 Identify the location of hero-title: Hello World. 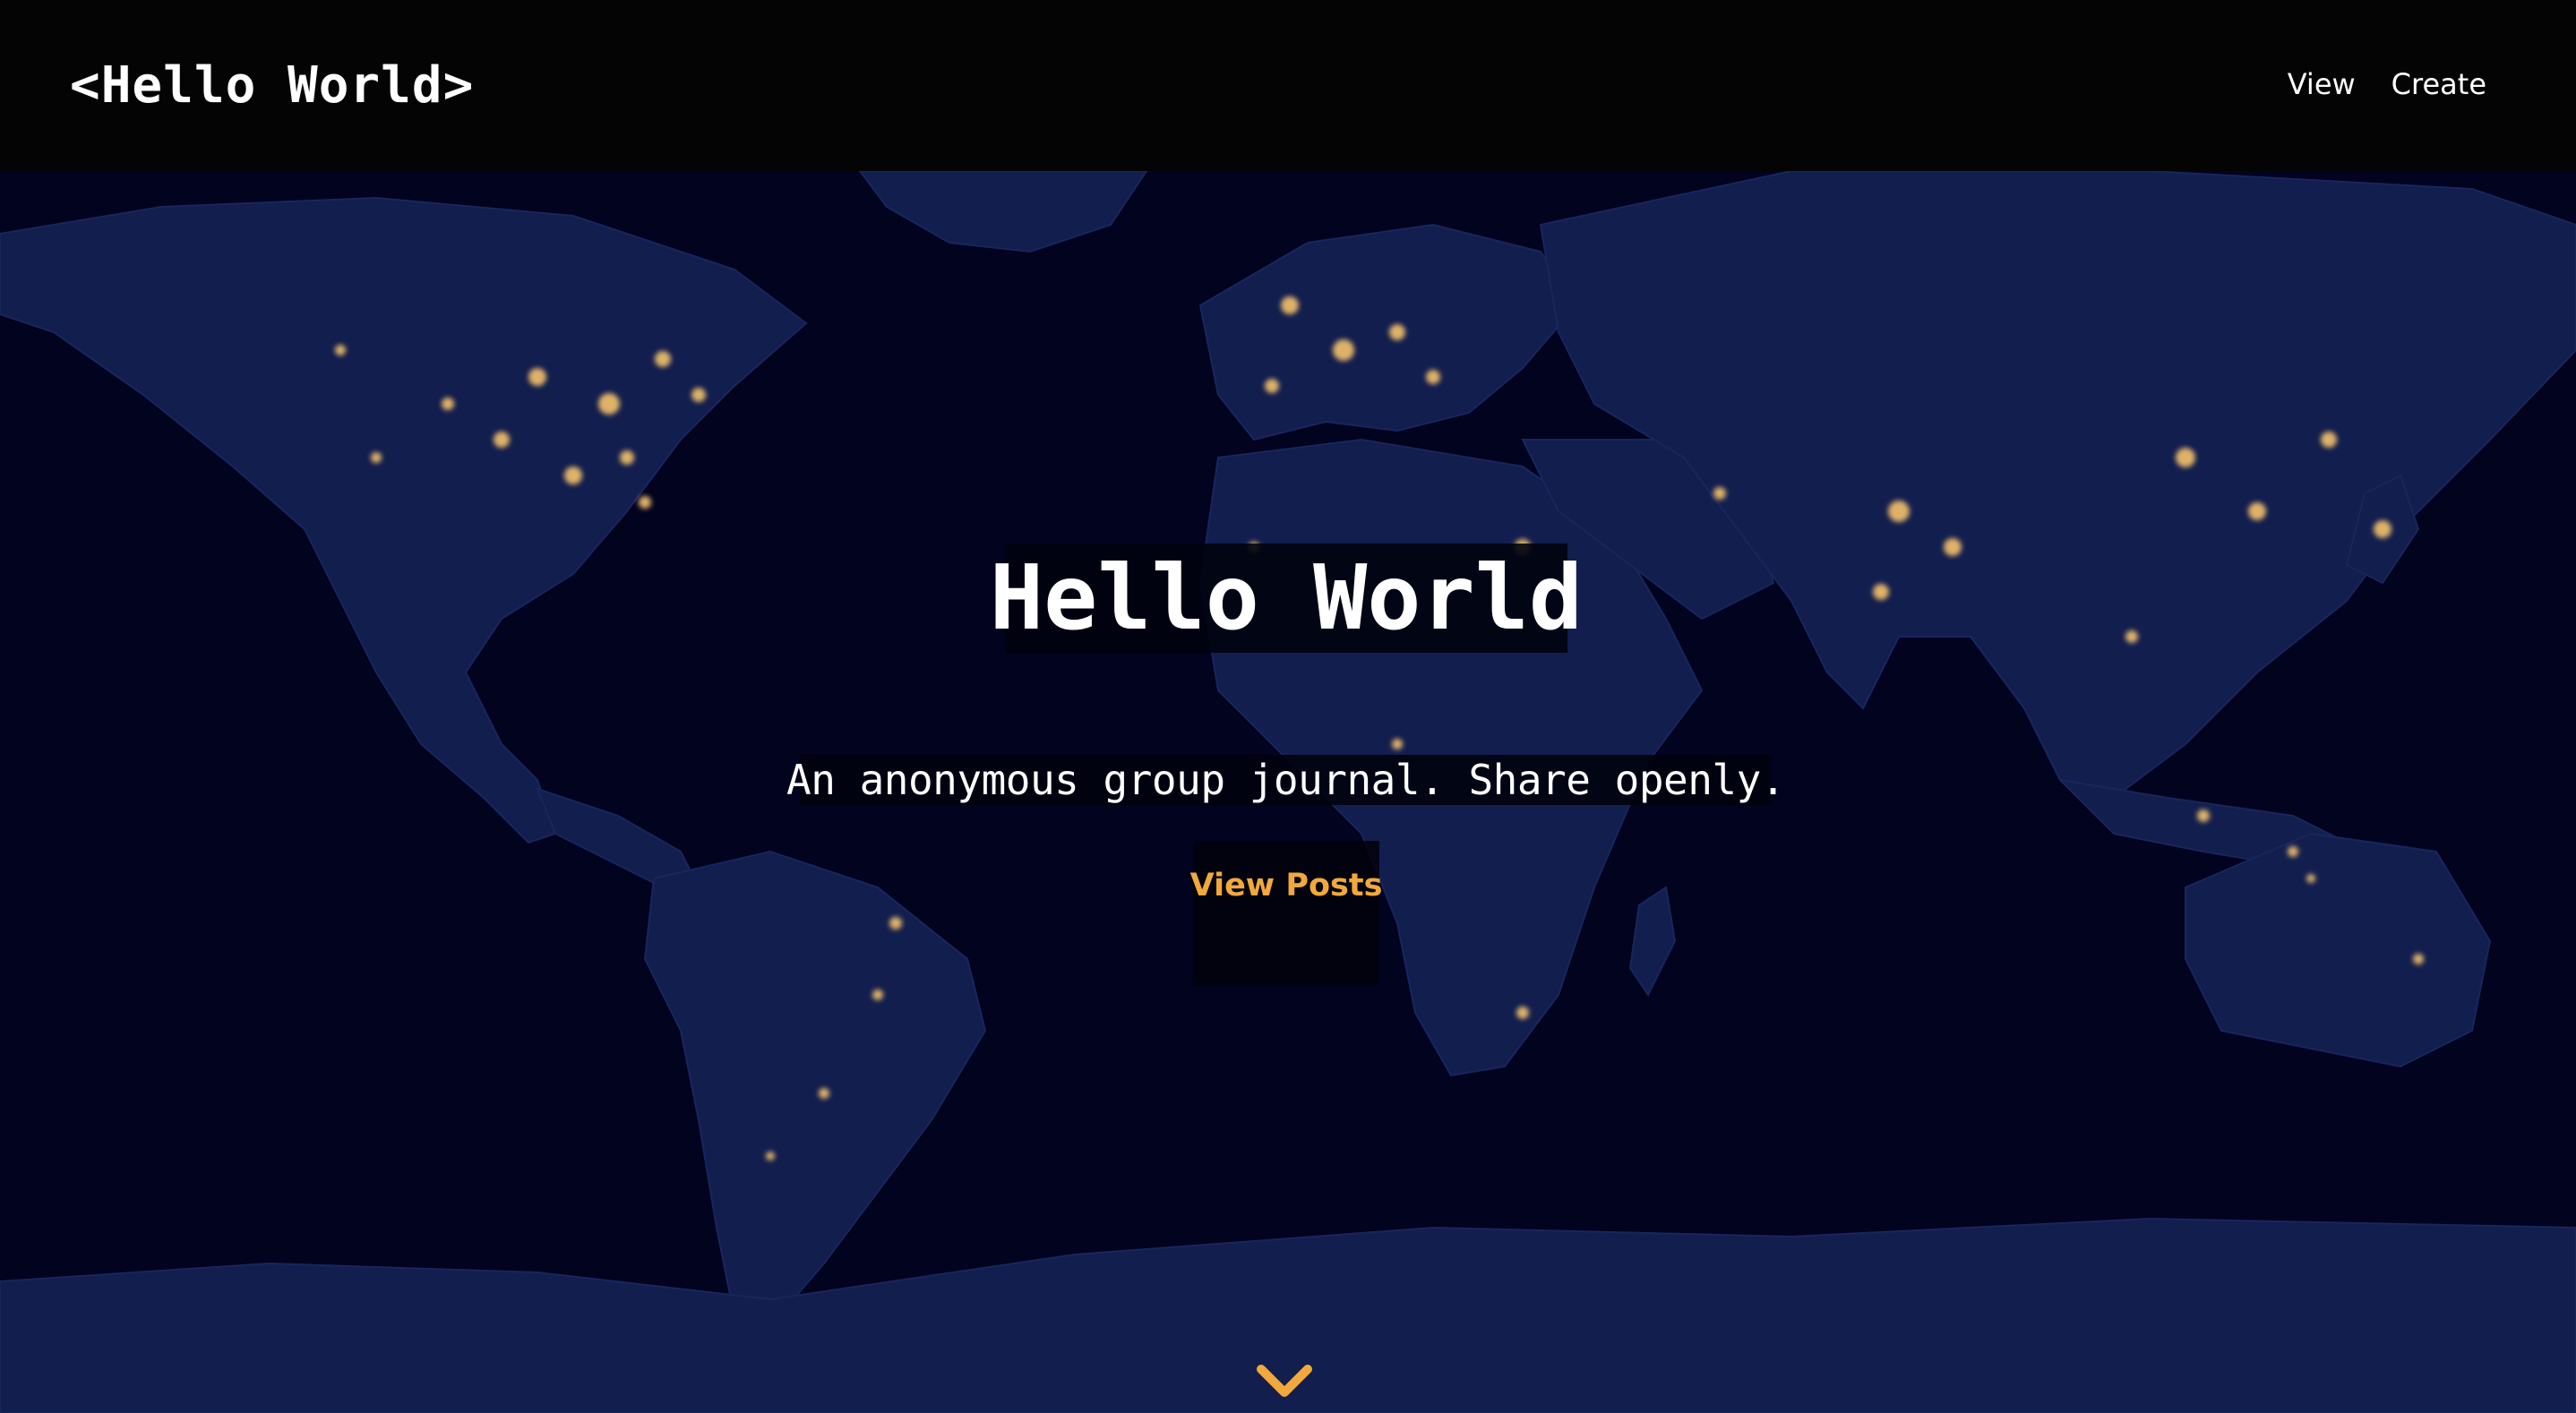
(1286, 597).